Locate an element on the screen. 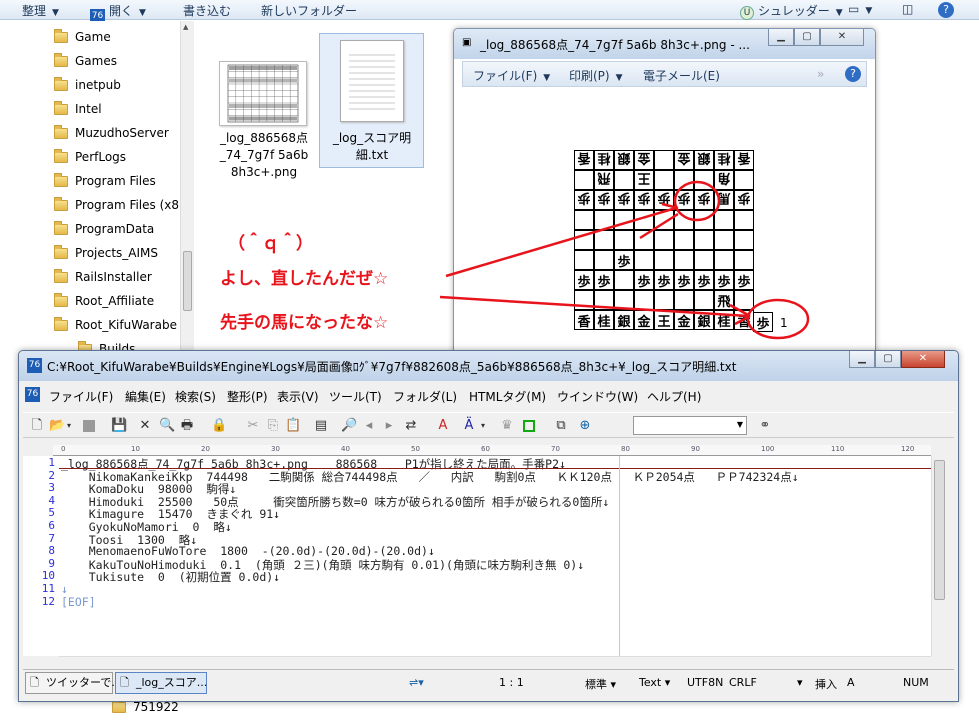 The image size is (979, 724). cut-icon: ✂ is located at coordinates (253, 426).